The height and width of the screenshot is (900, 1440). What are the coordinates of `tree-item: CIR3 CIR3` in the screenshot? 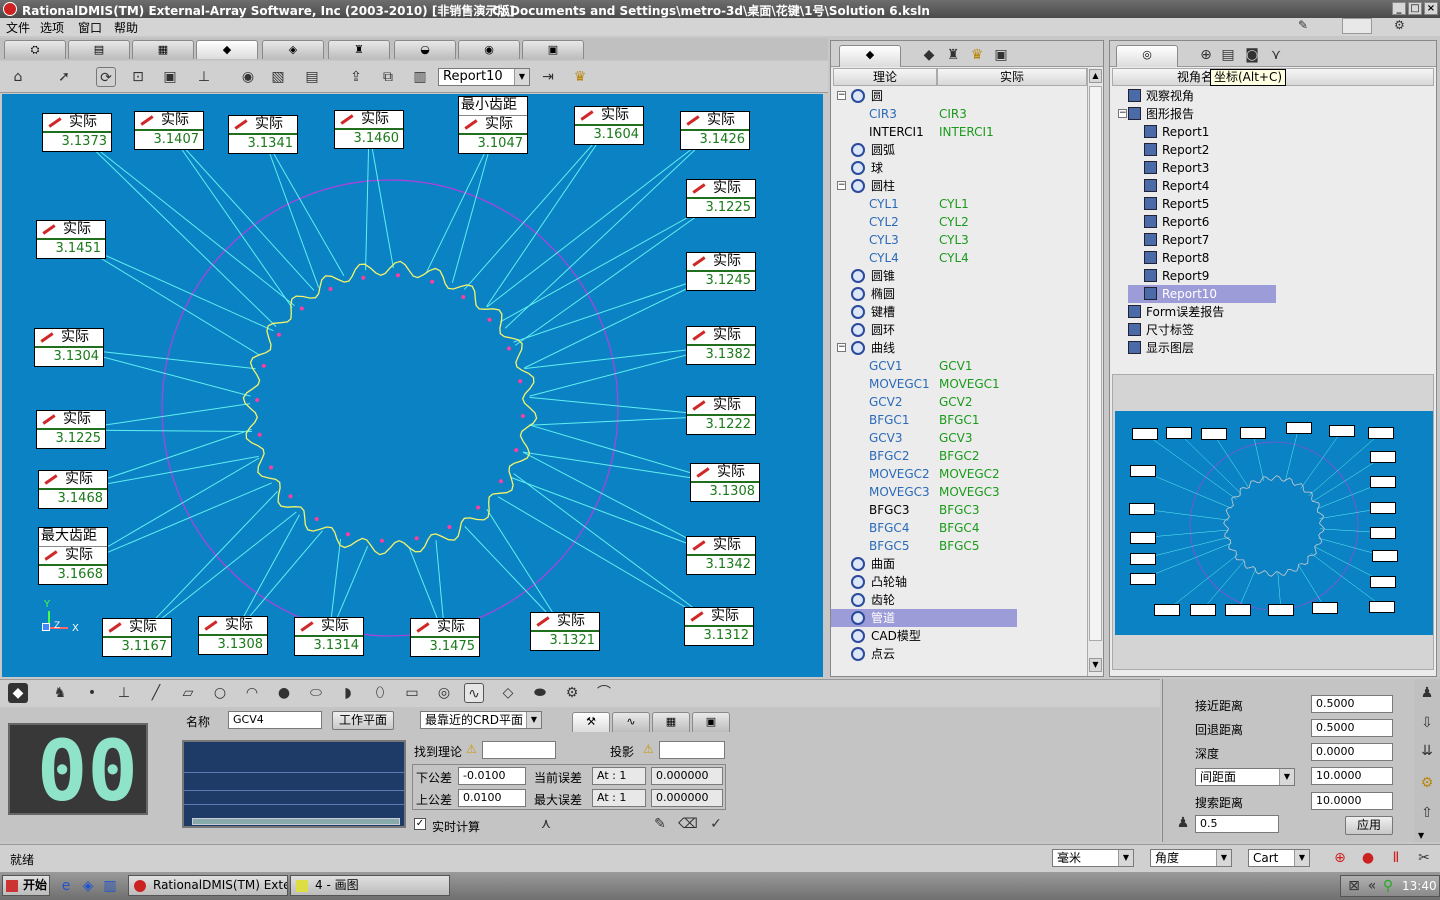 It's located at (924, 114).